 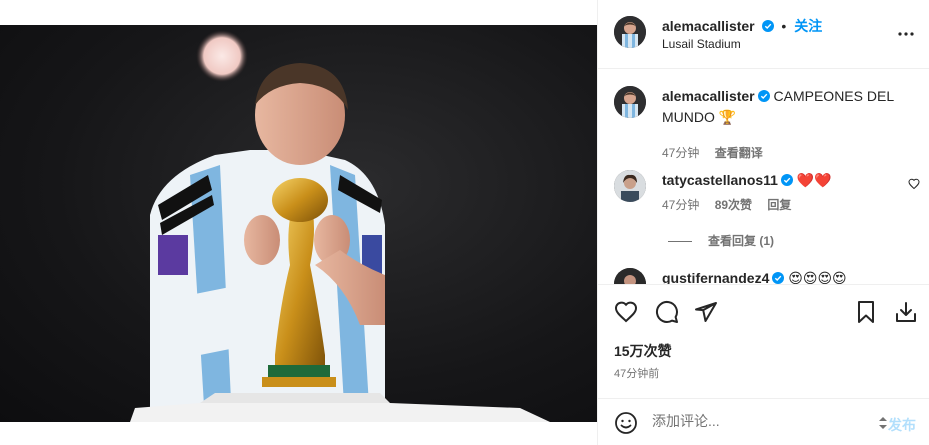 What do you see at coordinates (680, 242) in the screenshot?
I see `replies-divider-line` at bounding box center [680, 242].